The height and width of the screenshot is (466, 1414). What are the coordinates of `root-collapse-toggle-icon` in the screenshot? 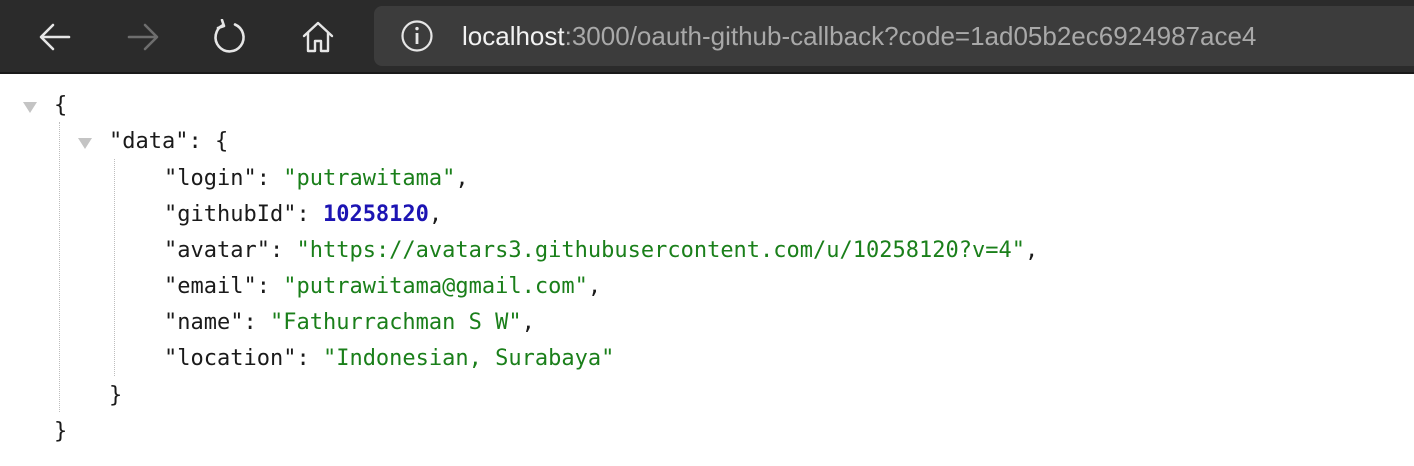 It's located at (30, 107).